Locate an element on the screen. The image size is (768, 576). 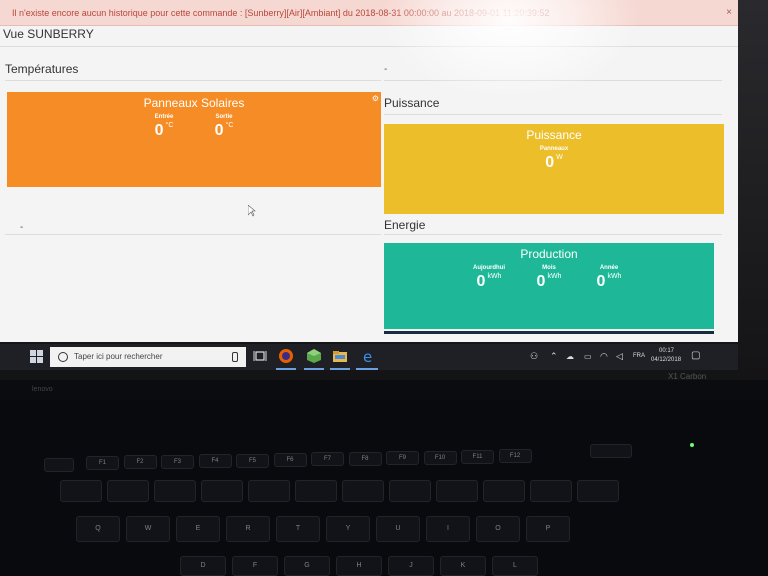
key-f: F is located at coordinates (255, 566).